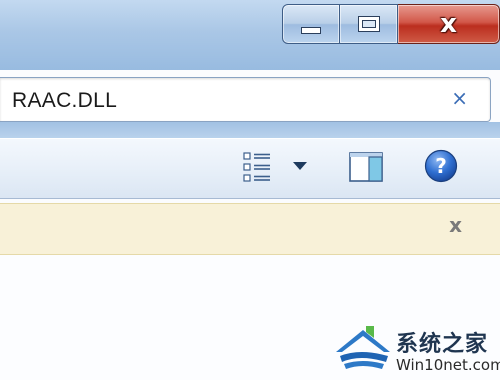 Image resolution: width=500 pixels, height=380 pixels. I want to click on watermark-url: Win10net.com, so click(448, 365).